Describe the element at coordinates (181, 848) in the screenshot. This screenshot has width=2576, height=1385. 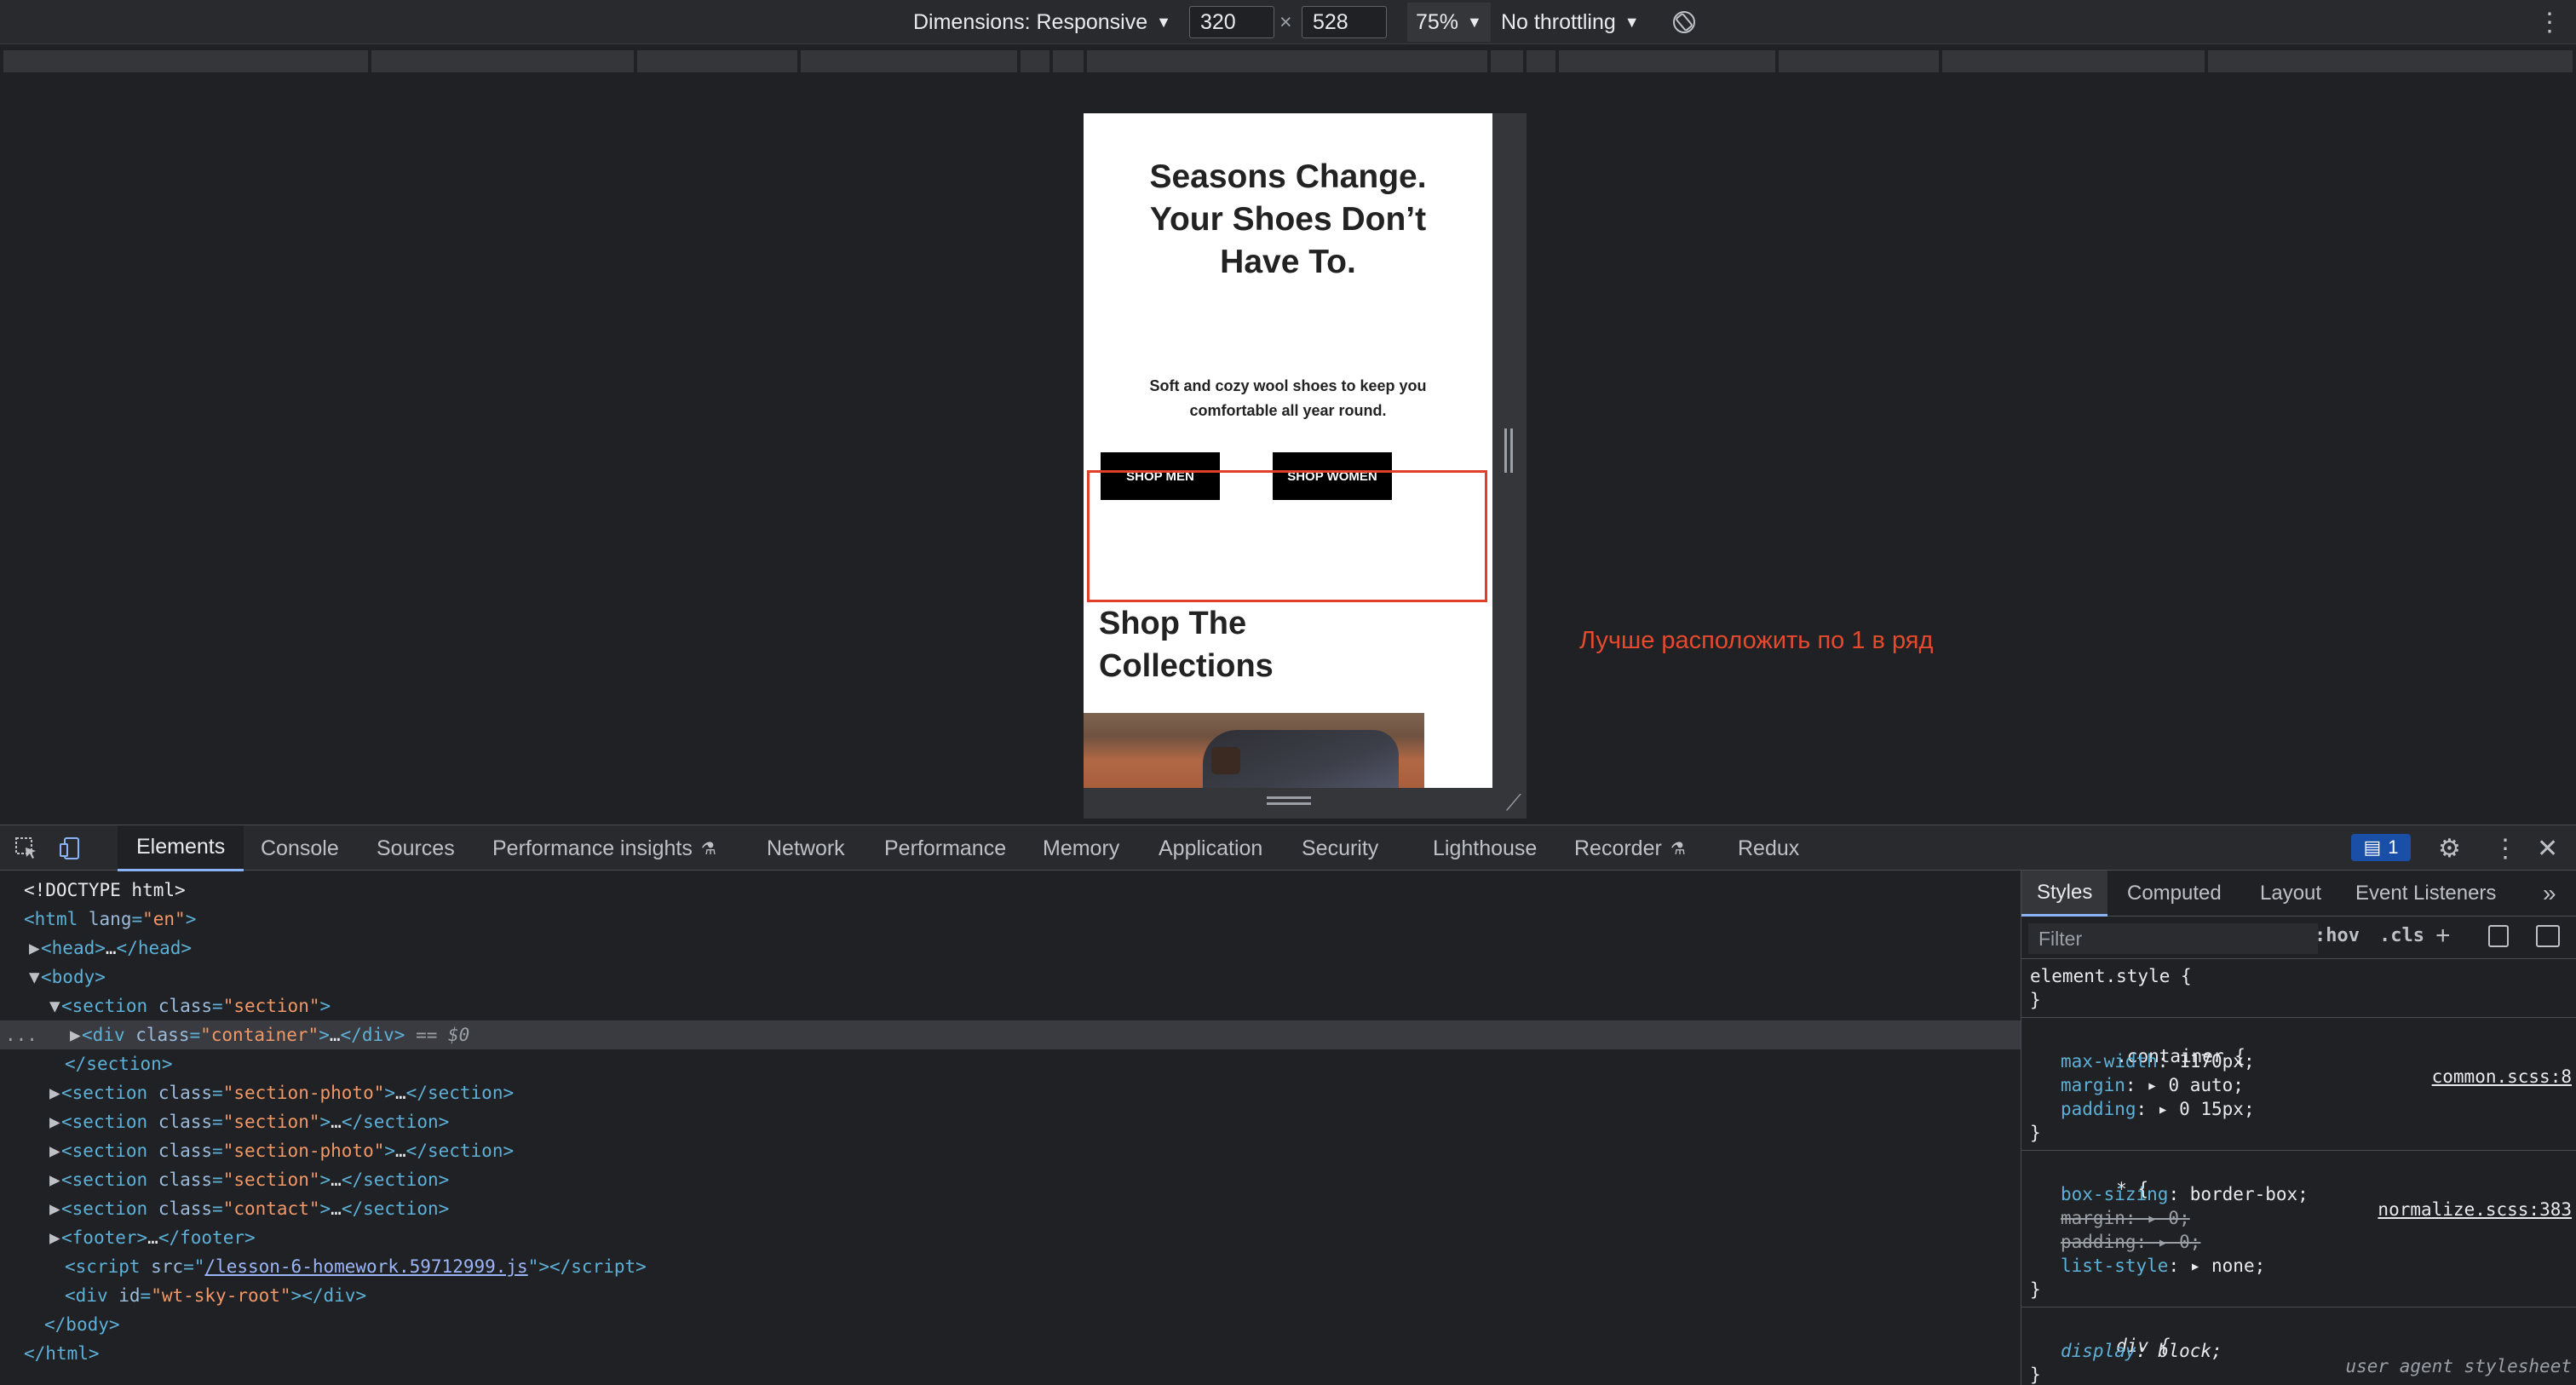
I see `tab-elements: Elements` at that location.